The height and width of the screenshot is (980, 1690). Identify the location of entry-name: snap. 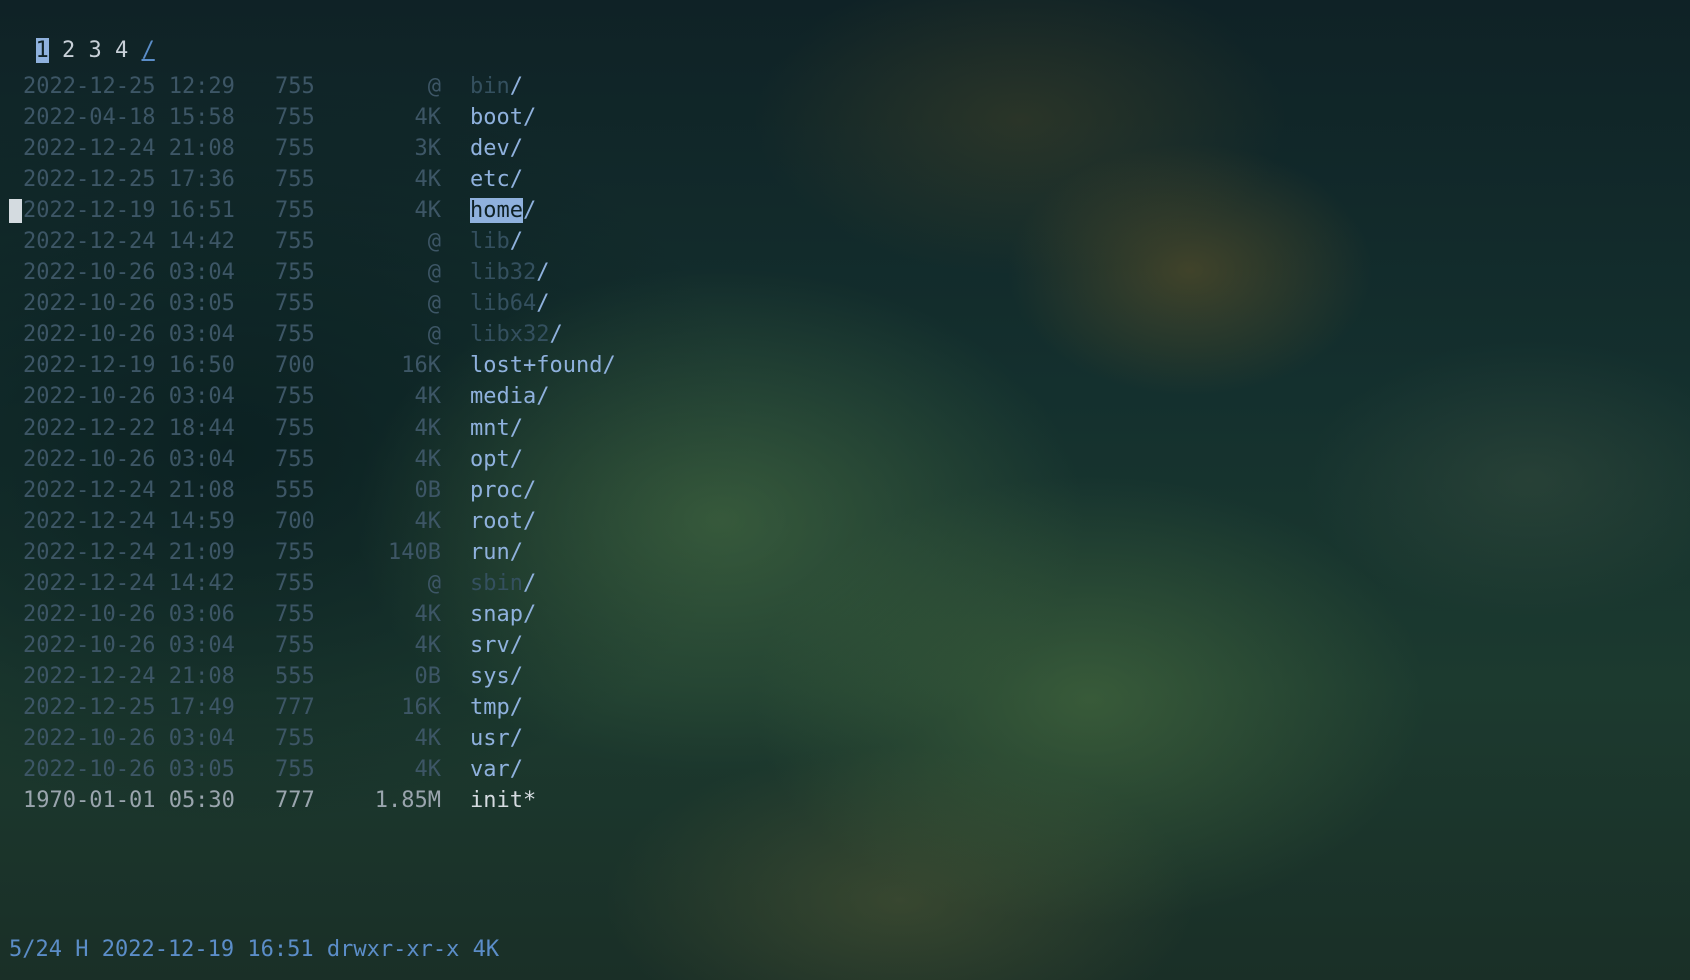
(496, 614).